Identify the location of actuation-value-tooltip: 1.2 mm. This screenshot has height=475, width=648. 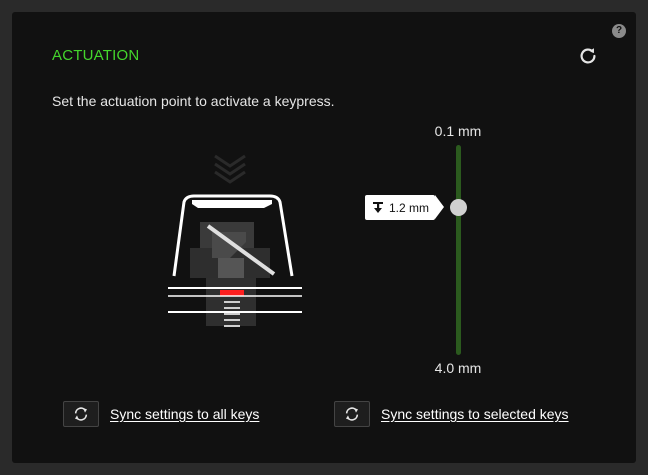
(404, 207).